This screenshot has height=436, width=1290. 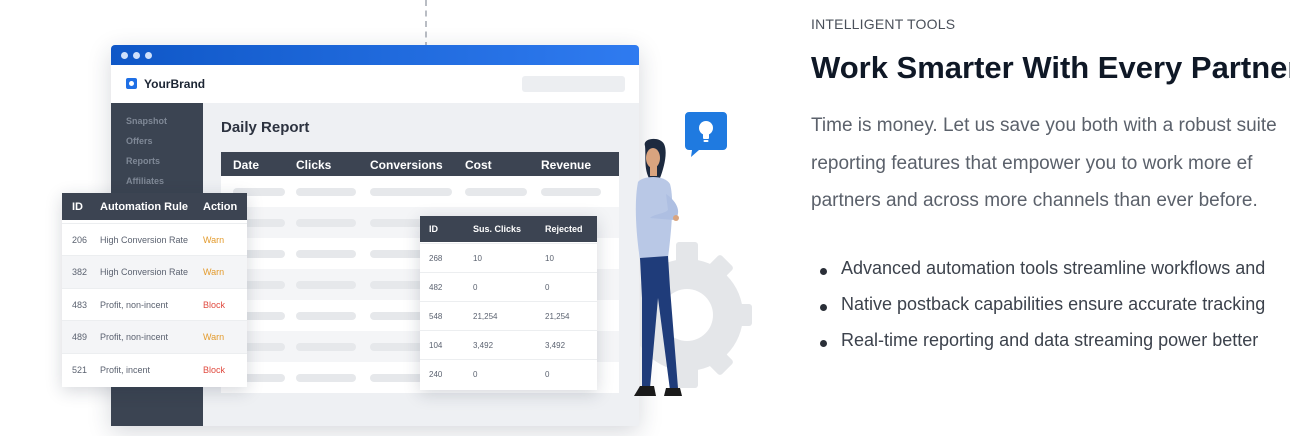 What do you see at coordinates (566, 165) in the screenshot?
I see `report-col-revenue: Revenue` at bounding box center [566, 165].